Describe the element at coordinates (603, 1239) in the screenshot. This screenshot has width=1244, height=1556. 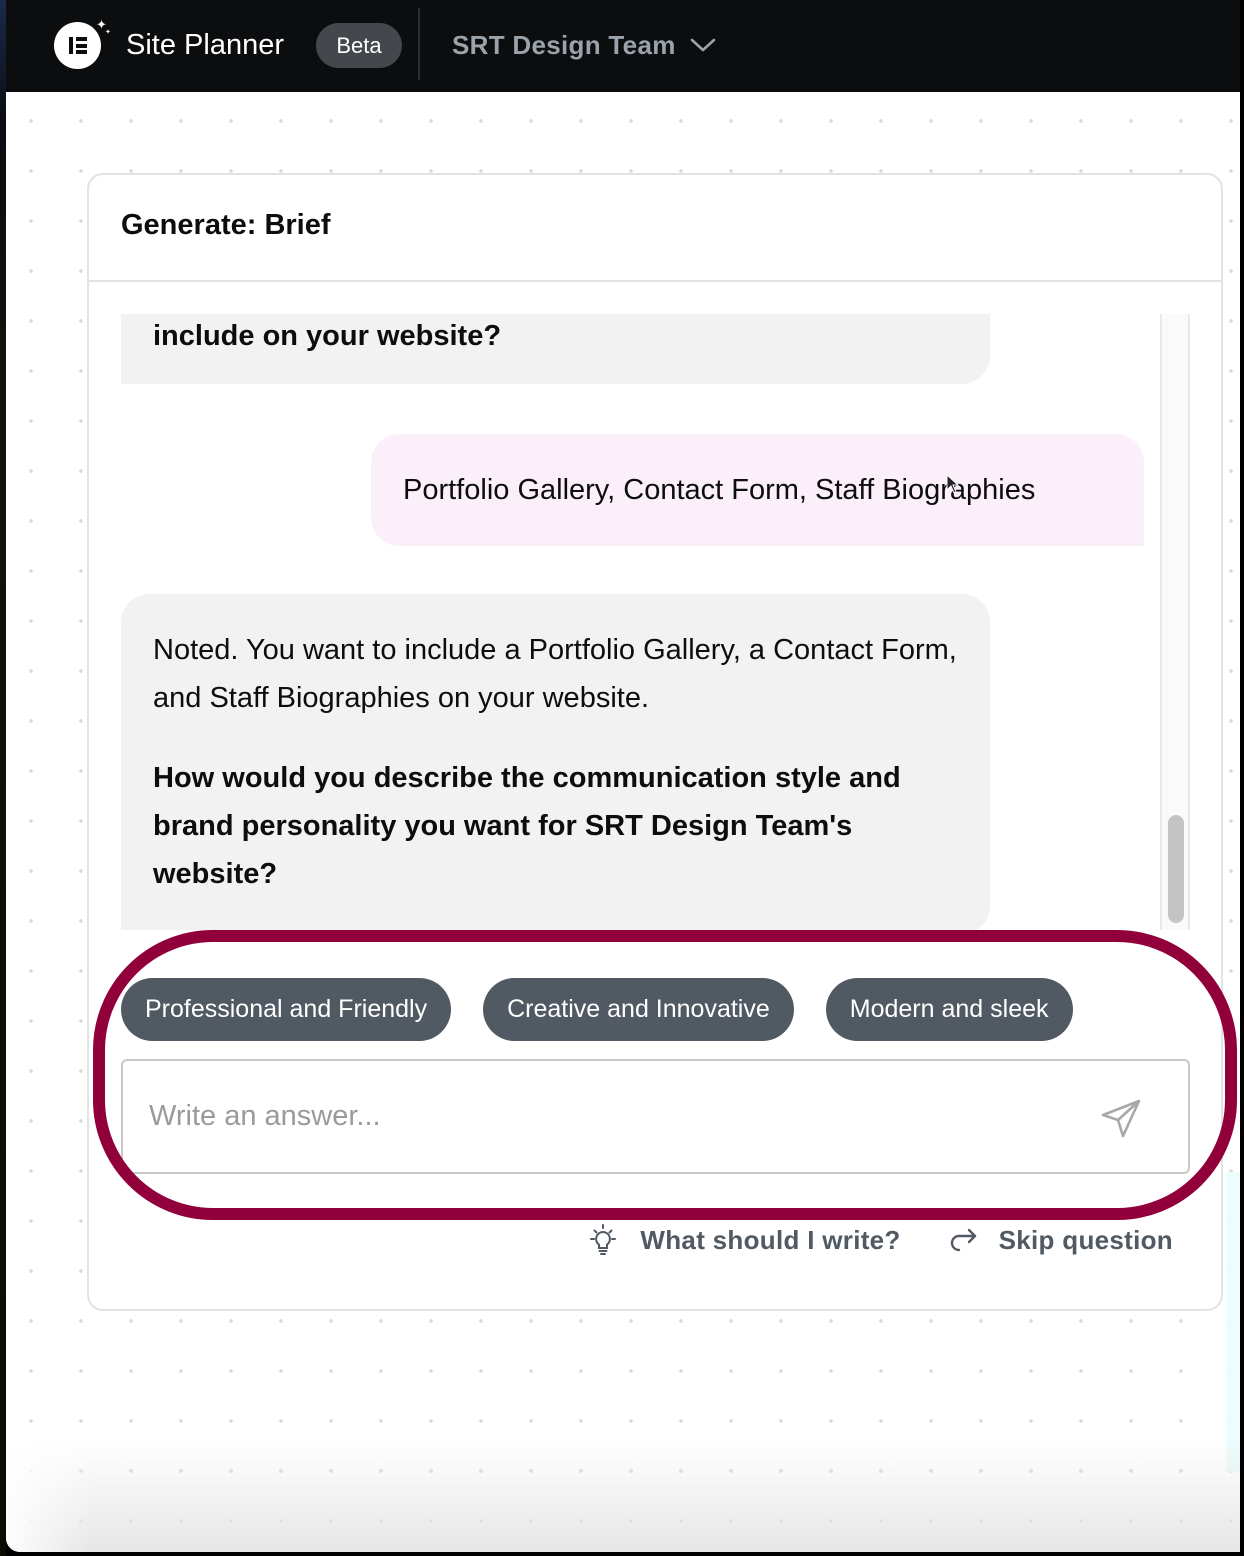
I see `lightbulb-icon` at that location.